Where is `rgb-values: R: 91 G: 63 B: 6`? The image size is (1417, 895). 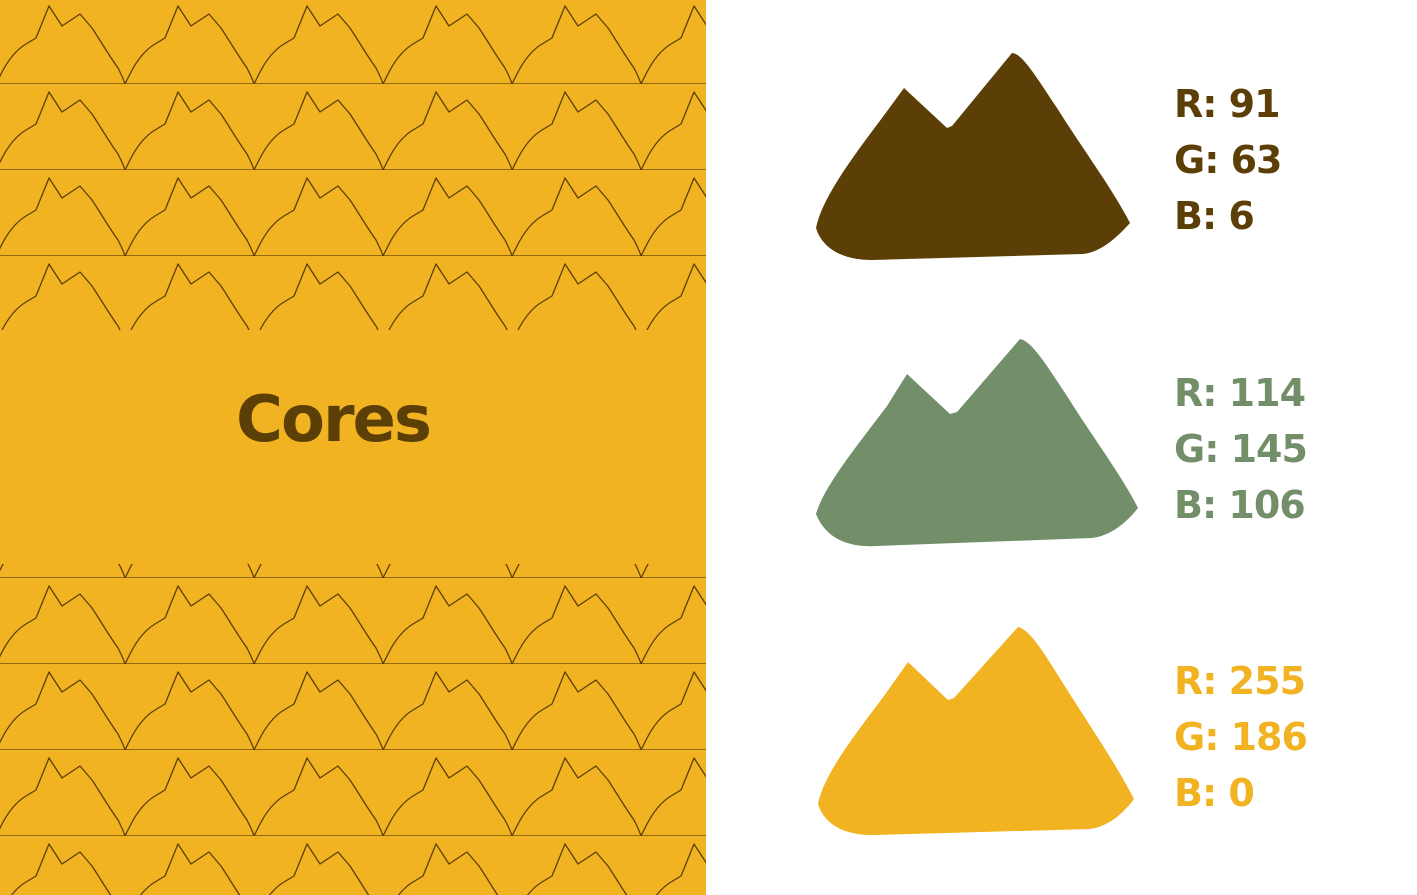
rgb-values: R: 91 G: 63 B: 6 is located at coordinates (1228, 160).